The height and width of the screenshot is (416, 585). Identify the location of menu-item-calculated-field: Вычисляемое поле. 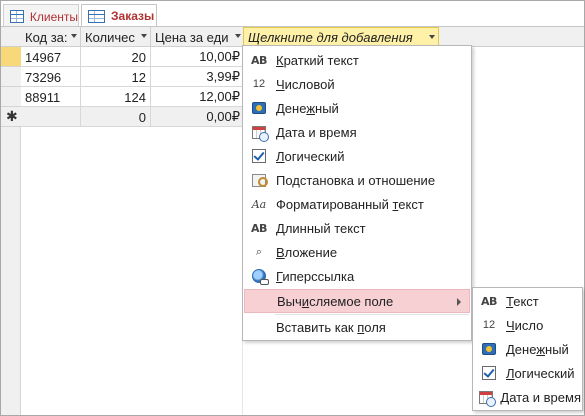
(357, 301).